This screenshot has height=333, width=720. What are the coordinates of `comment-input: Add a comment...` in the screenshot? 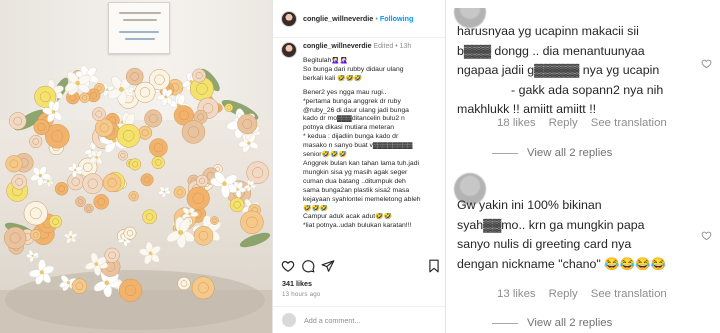 It's located at (332, 320).